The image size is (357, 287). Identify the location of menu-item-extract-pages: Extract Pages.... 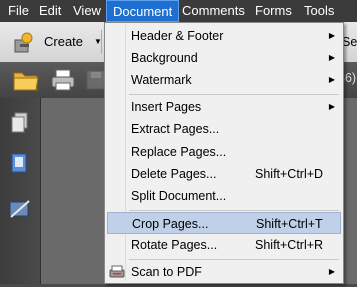
(224, 129).